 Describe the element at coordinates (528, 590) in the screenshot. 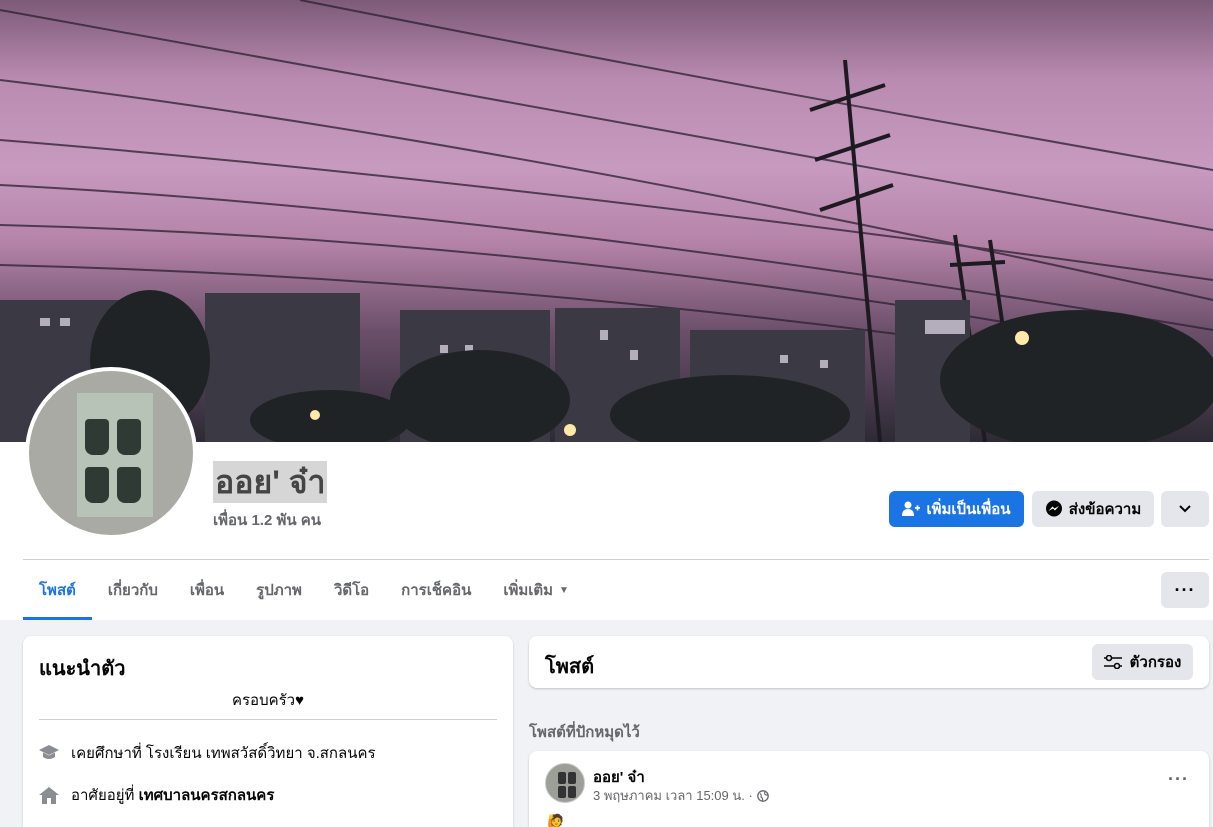

I see `tab-label: เพิ่มเติม` at that location.